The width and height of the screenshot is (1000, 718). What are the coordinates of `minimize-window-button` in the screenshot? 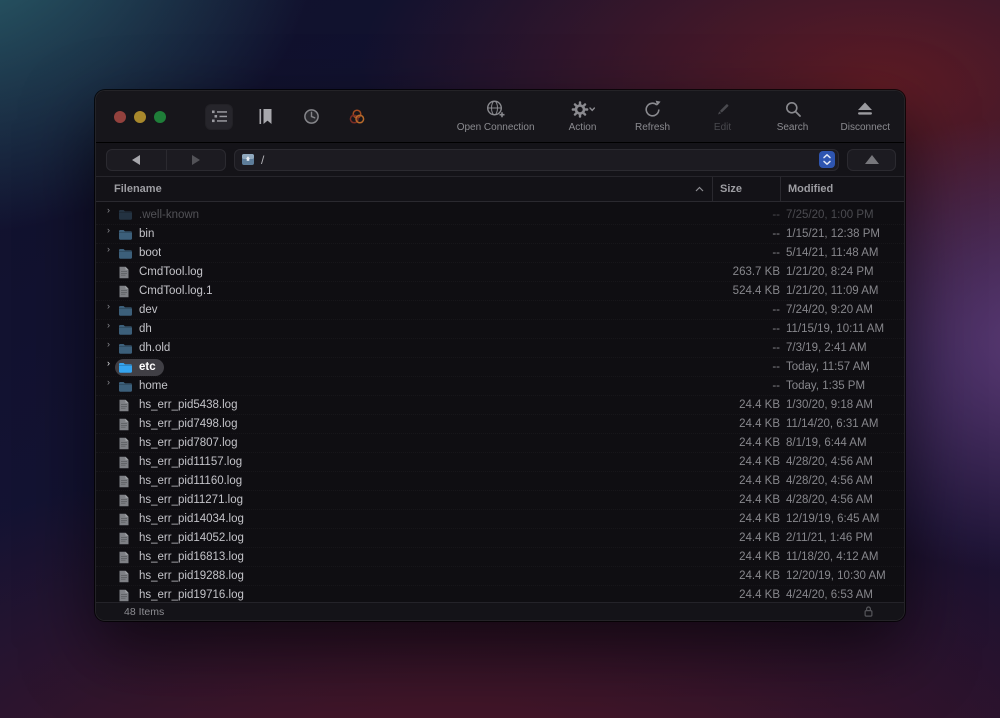 It's located at (140, 116).